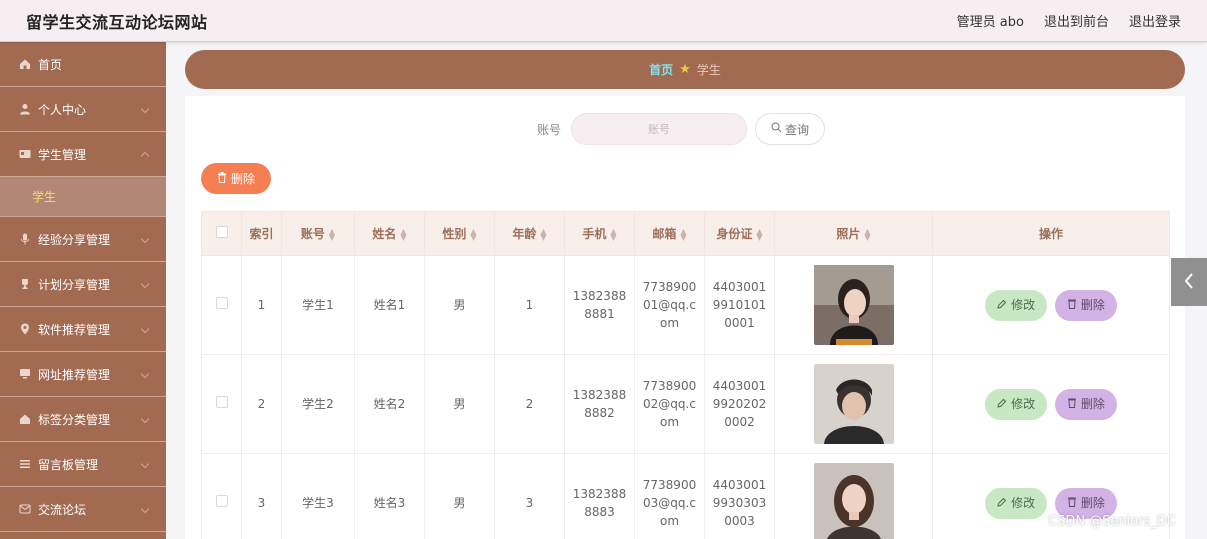 This screenshot has height=539, width=1207. I want to click on sidebar-subitem-student: 学生, so click(83, 197).